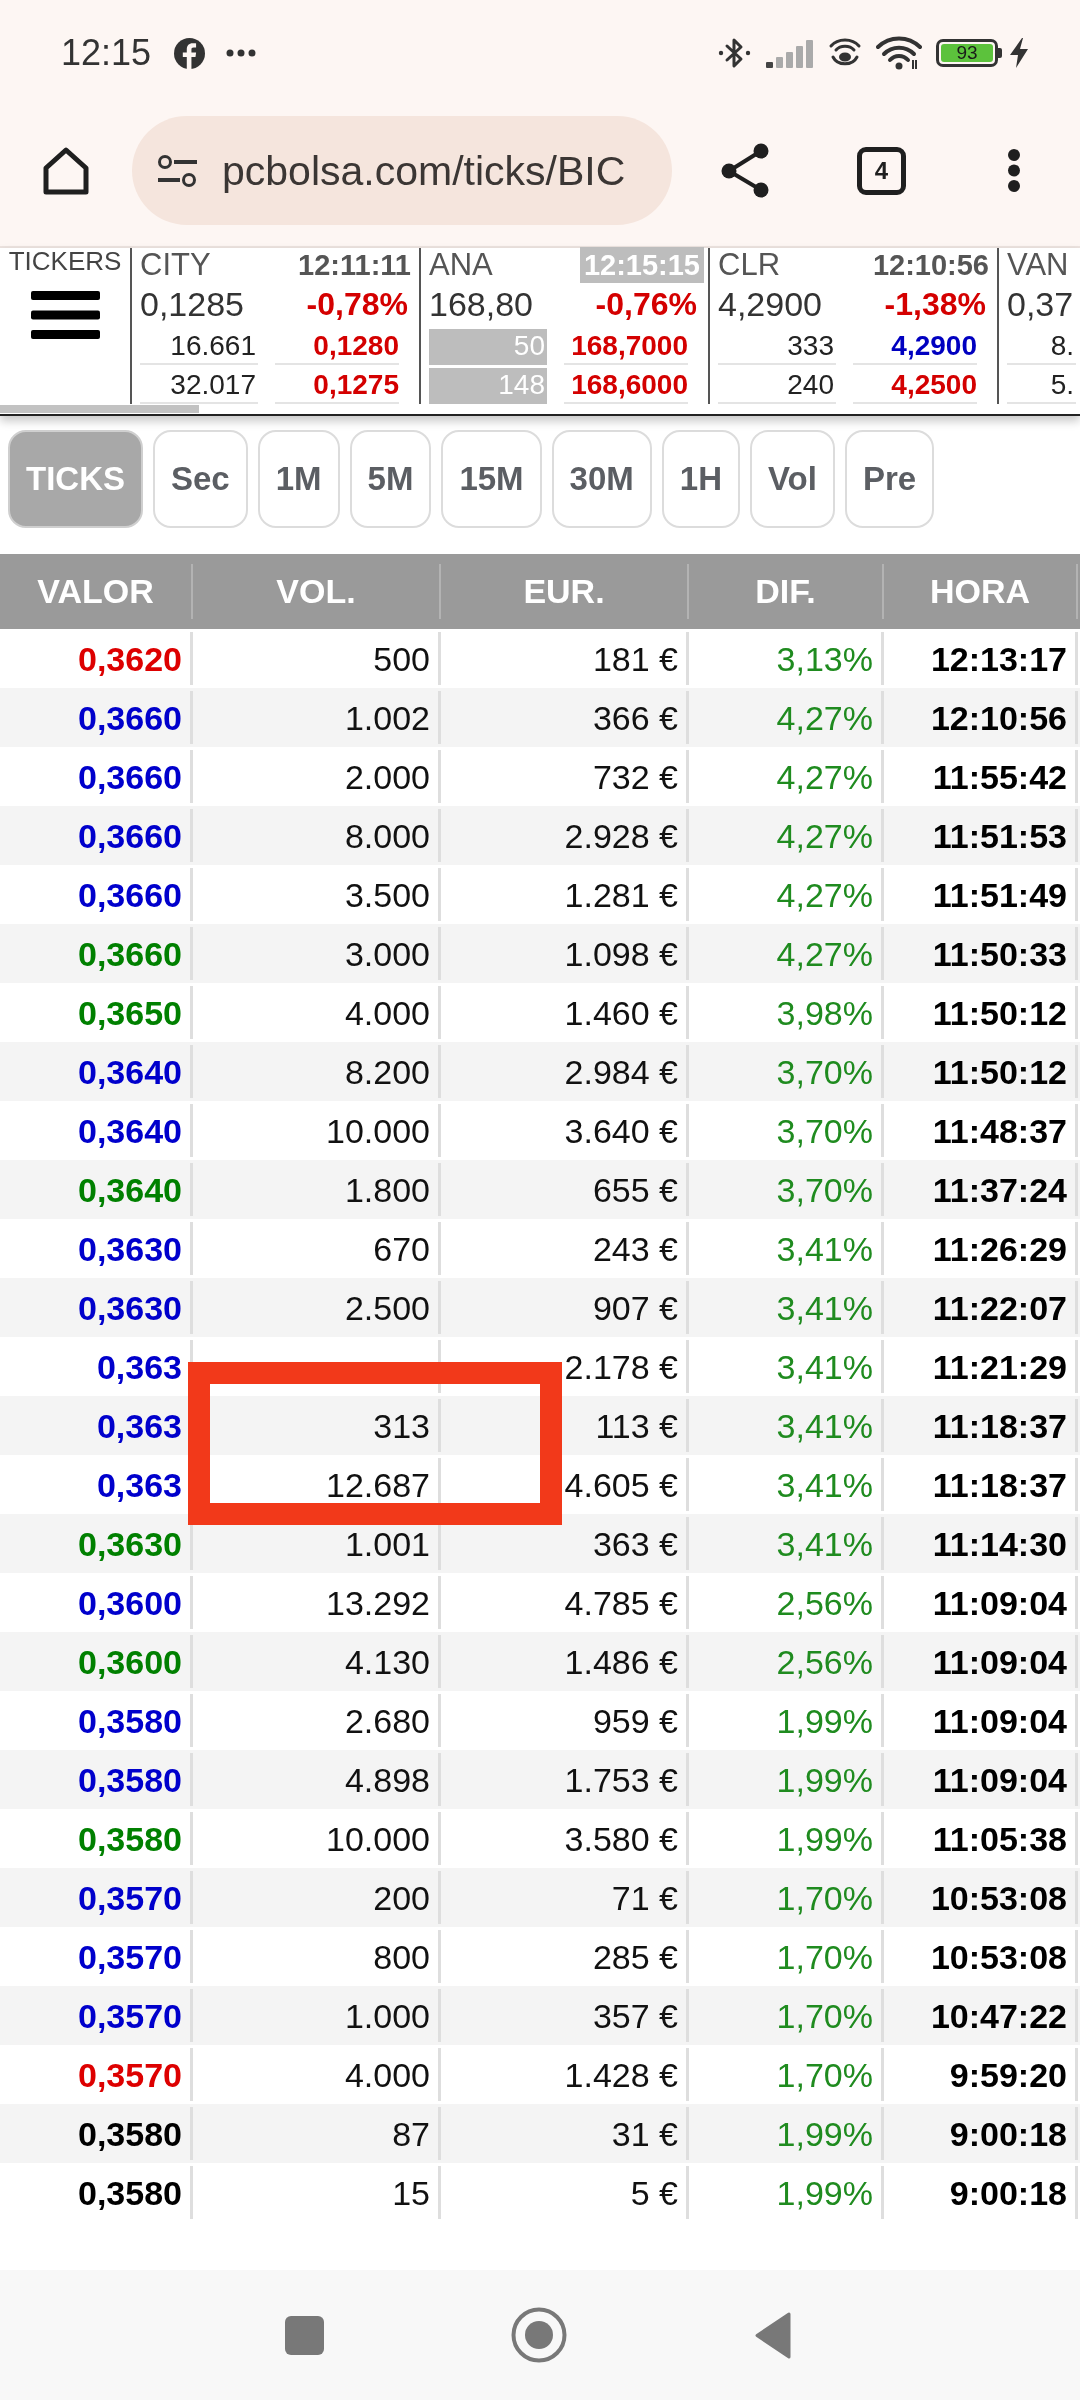 The height and width of the screenshot is (2400, 1080). What do you see at coordinates (401, 1425) in the screenshot?
I see `trade-volume: 313` at bounding box center [401, 1425].